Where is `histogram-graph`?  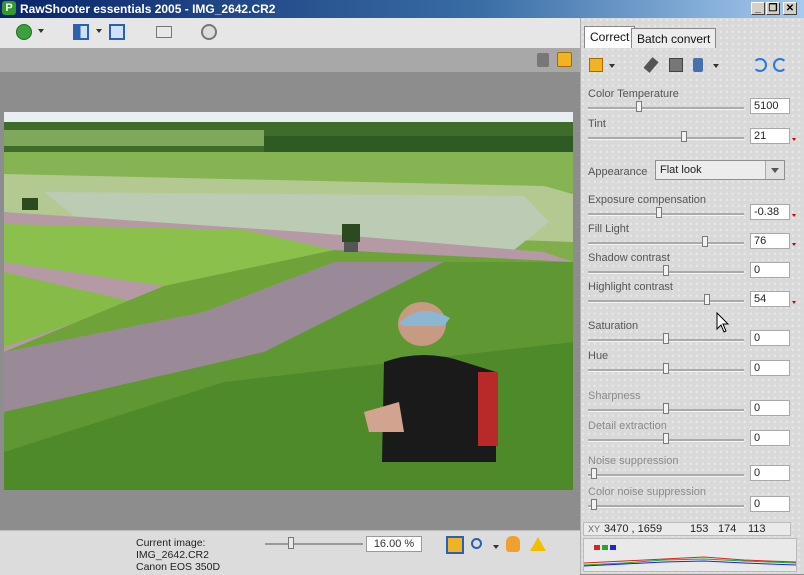 histogram-graph is located at coordinates (690, 561).